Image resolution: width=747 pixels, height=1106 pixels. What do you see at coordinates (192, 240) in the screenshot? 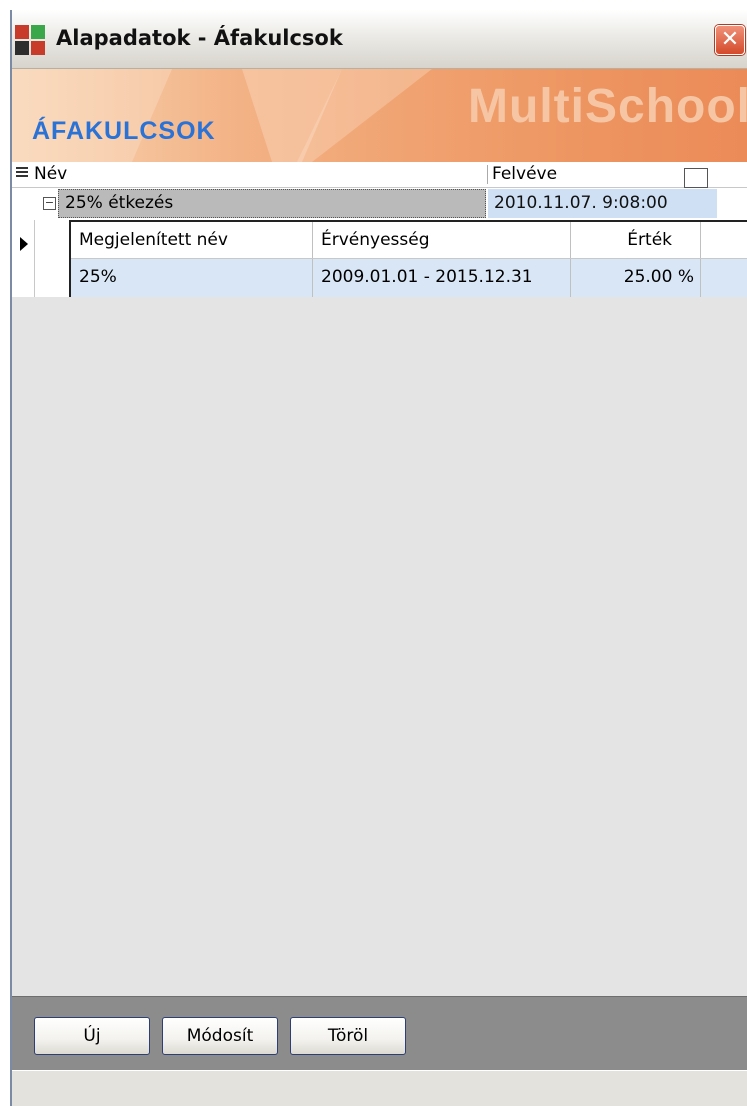
I see `detail-header-display-name: Megjelenített név` at bounding box center [192, 240].